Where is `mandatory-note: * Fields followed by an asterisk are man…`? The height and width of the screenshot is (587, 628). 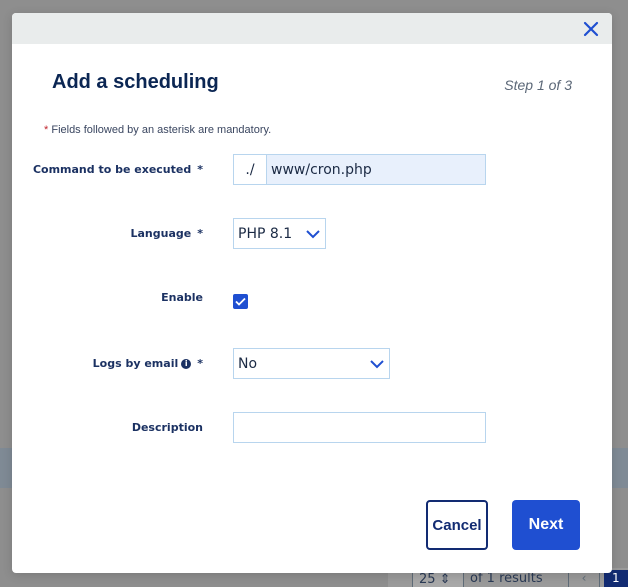 mandatory-note: * Fields followed by an asterisk are man… is located at coordinates (157, 130).